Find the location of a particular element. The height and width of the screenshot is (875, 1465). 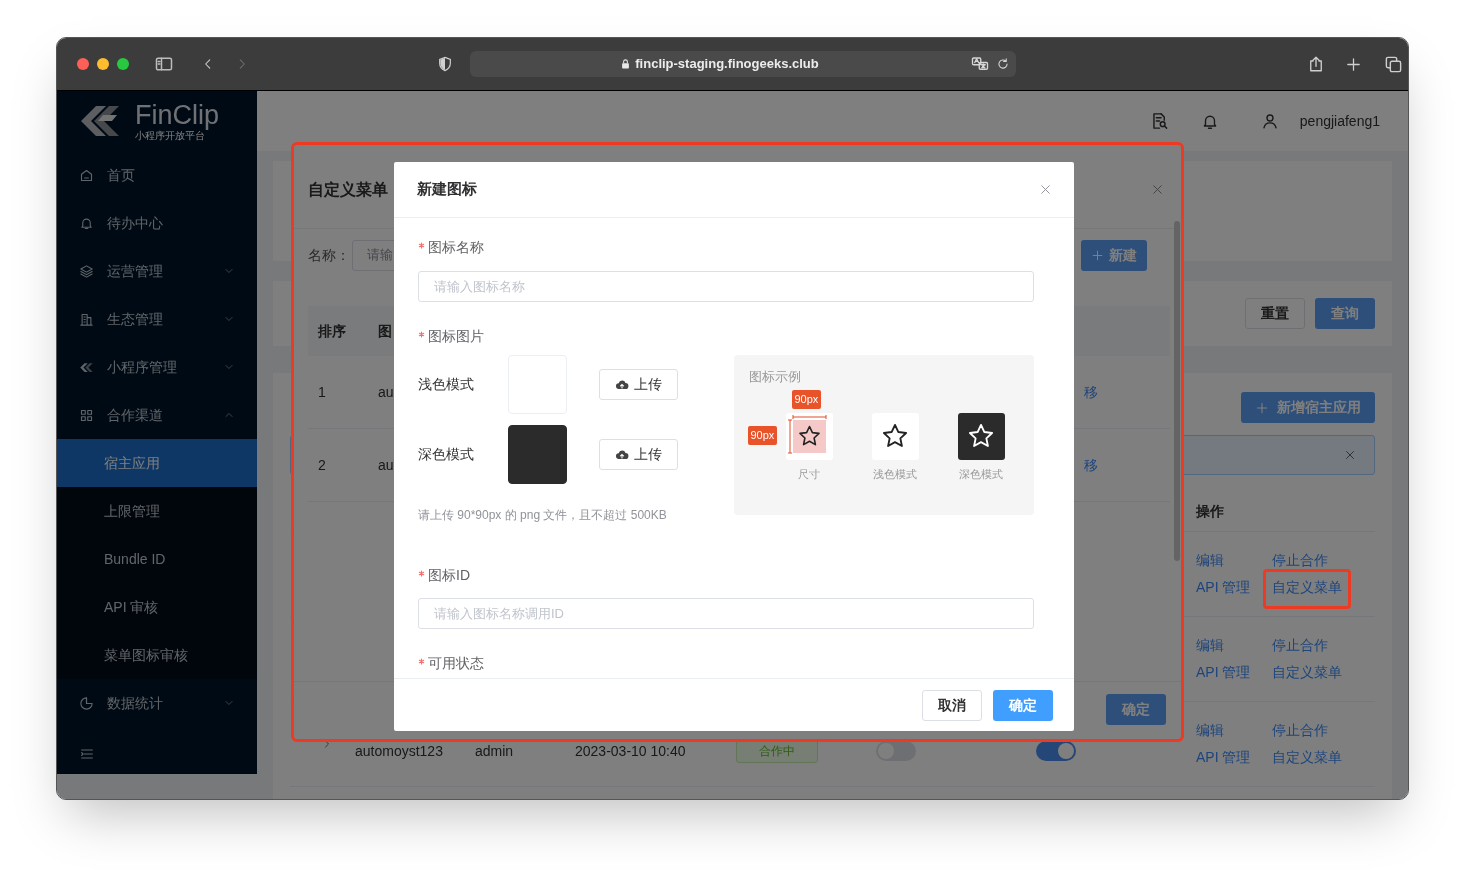

lock-icon is located at coordinates (626, 64).